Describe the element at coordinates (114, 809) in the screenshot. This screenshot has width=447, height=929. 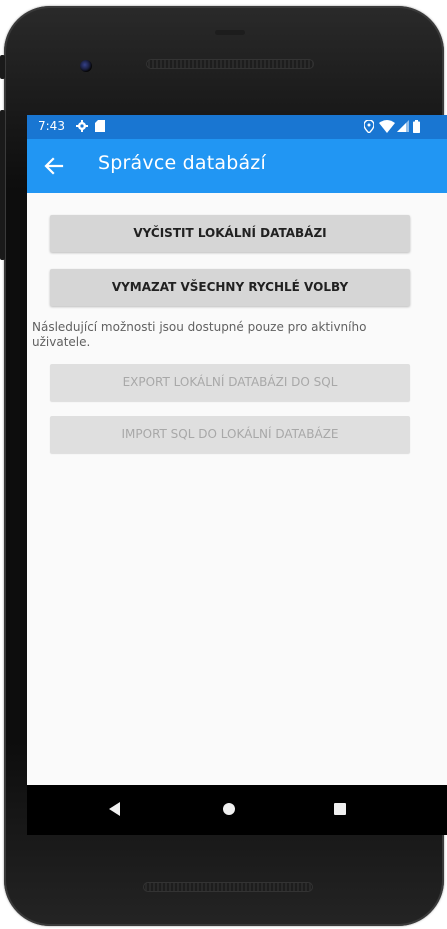
I see `nav-back-icon` at that location.